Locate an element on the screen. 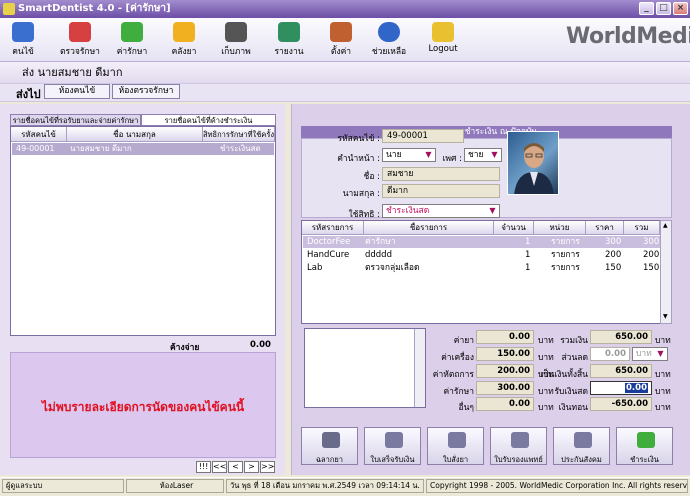  toolbar-pharmacy-button: คลังยา is located at coordinates (184, 40).